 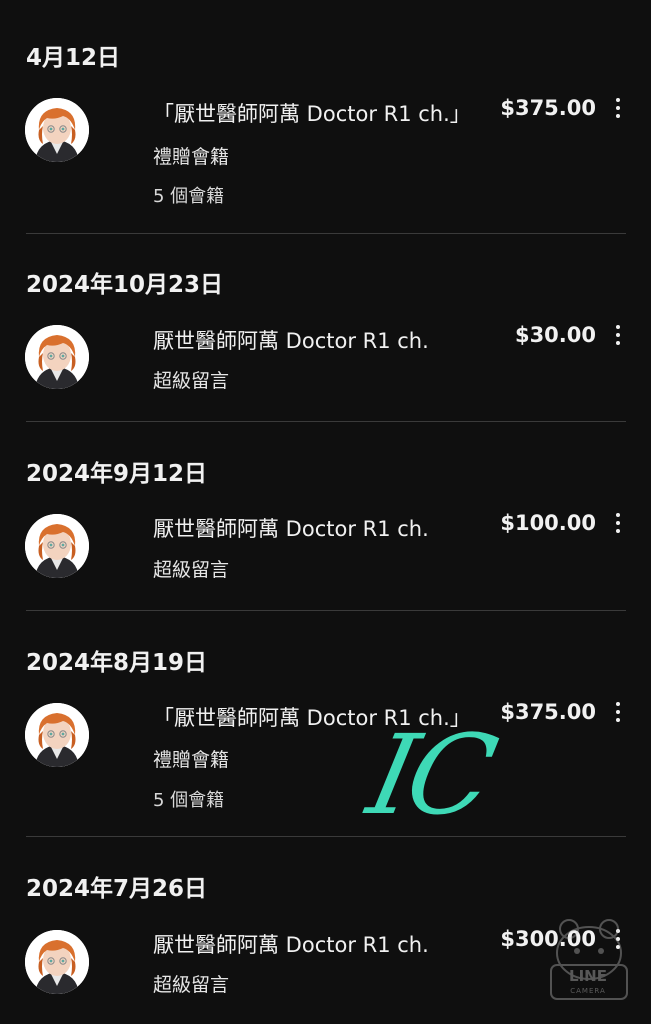 I want to click on channel-name: 「厭世醫師阿萬 Doctor R1 ch.」, so click(x=312, y=114).